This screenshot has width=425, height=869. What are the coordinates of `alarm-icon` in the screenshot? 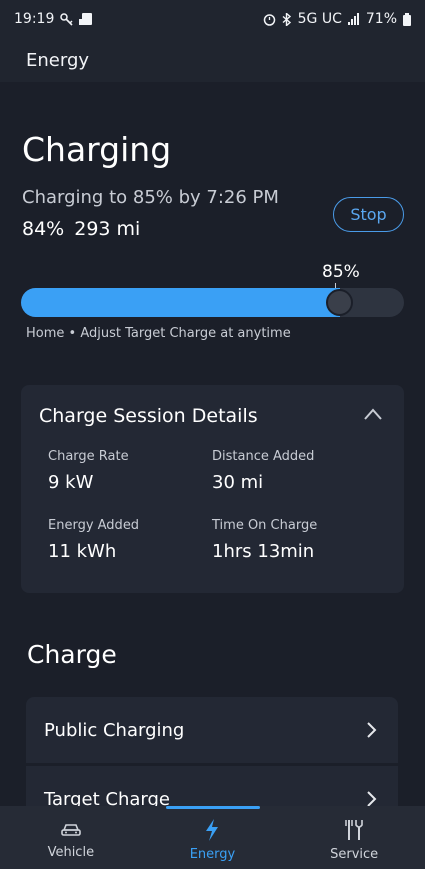 It's located at (269, 19).